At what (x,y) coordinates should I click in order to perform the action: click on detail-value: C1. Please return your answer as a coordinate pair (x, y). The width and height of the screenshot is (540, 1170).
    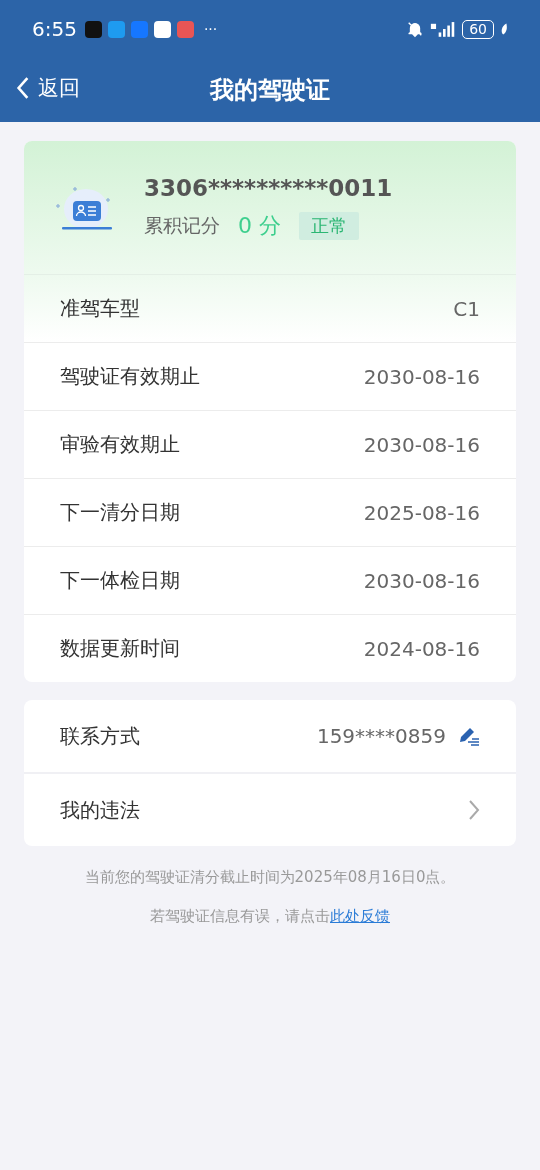
    Looking at the image, I should click on (466, 308).